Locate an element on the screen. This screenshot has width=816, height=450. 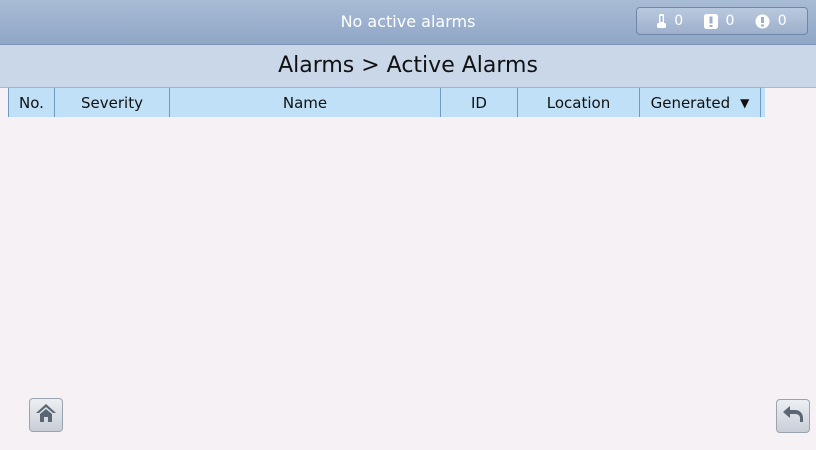
back-arrow-icon is located at coordinates (793, 416).